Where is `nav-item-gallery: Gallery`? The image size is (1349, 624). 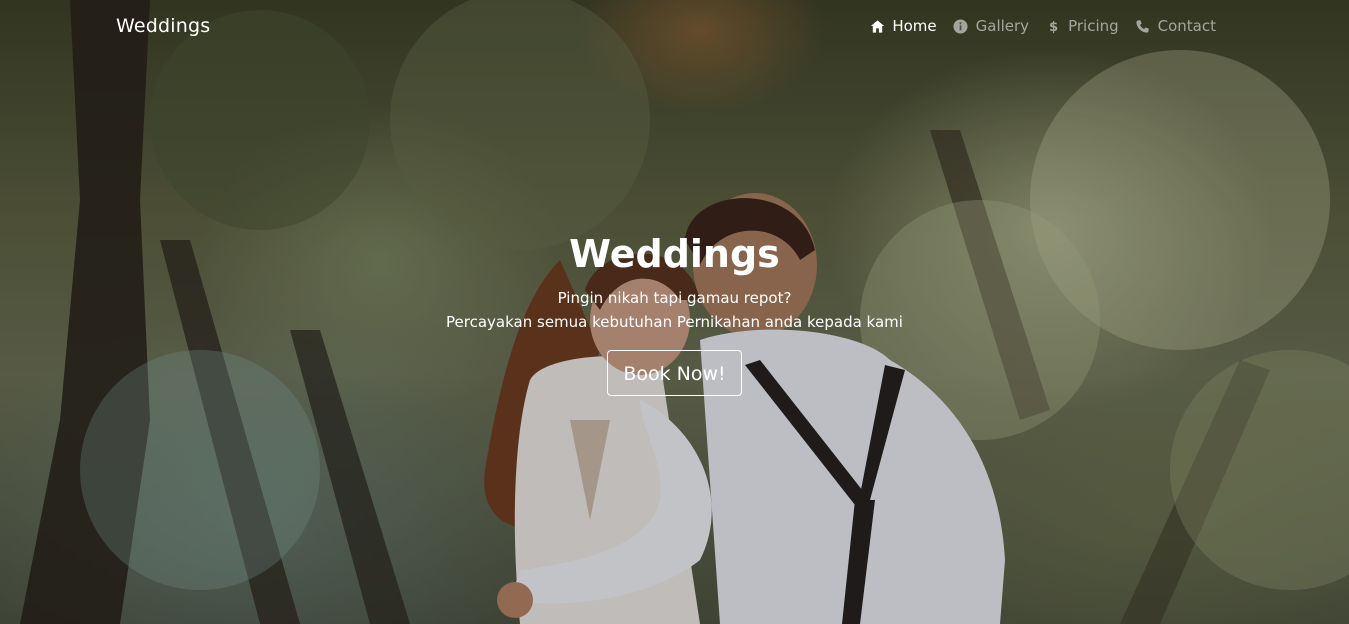
nav-item-gallery: Gallery is located at coordinates (991, 26).